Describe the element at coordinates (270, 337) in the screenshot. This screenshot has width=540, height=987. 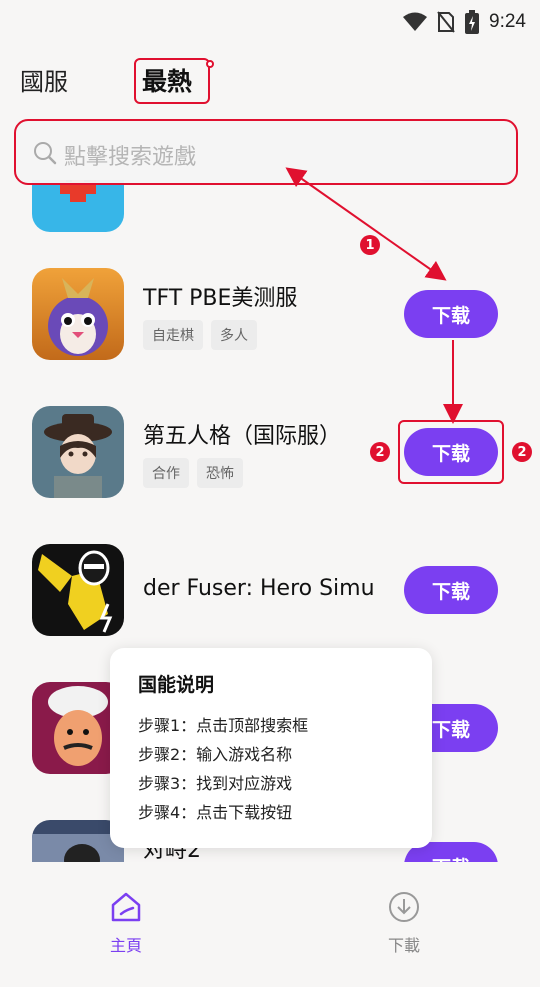
I see `list-item: TFT PBE美测服 自走棋 多人 下载` at that location.